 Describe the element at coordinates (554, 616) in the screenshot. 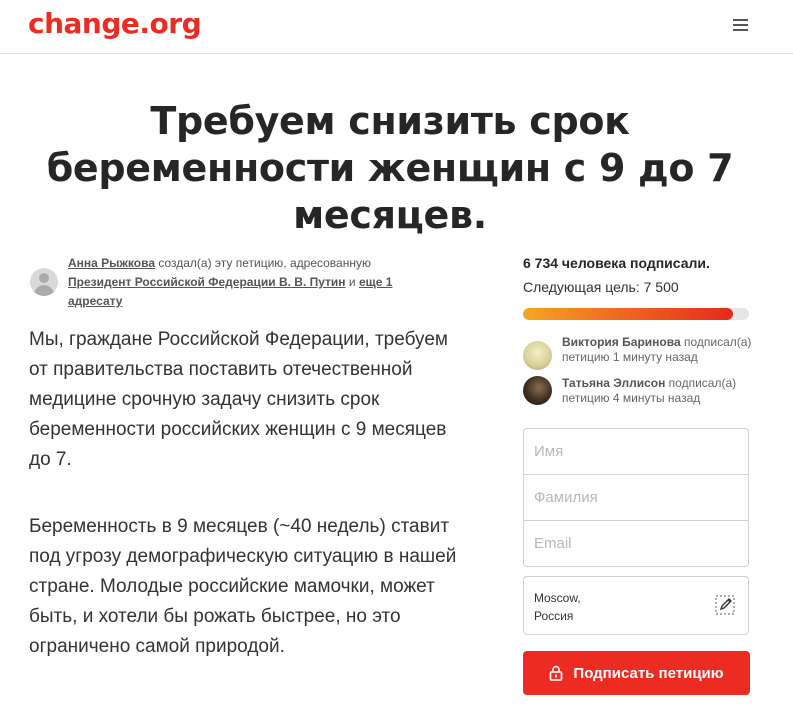

I see `location-country: Россия` at that location.